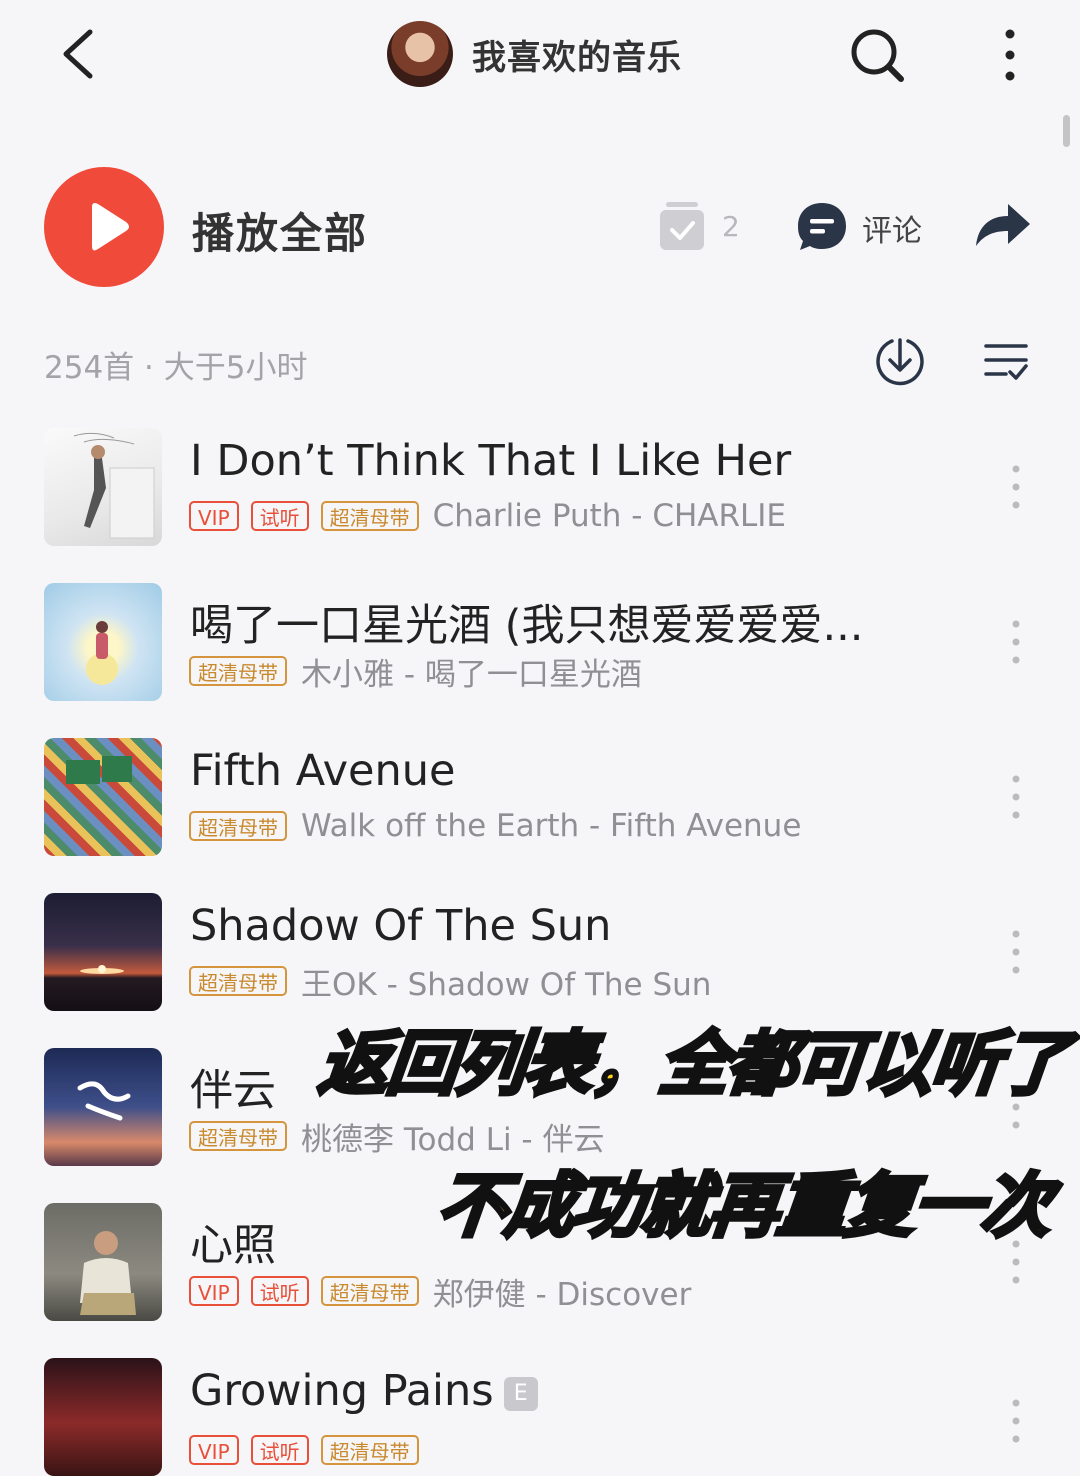  Describe the element at coordinates (731, 226) in the screenshot. I see `collect-count: 2` at that location.